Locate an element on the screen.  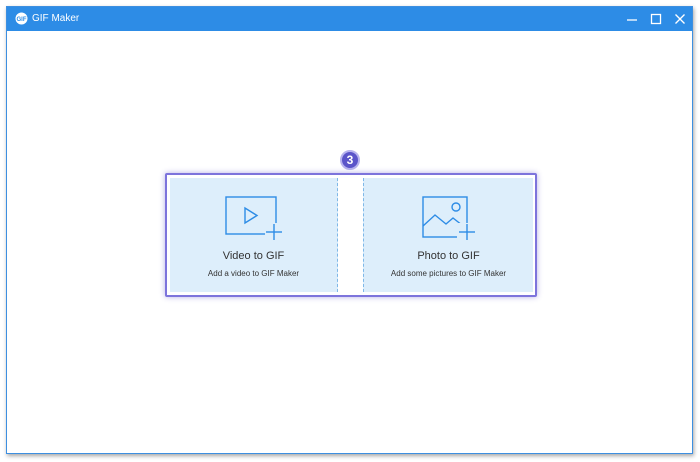
app-logo-icon: GIF is located at coordinates (21, 18).